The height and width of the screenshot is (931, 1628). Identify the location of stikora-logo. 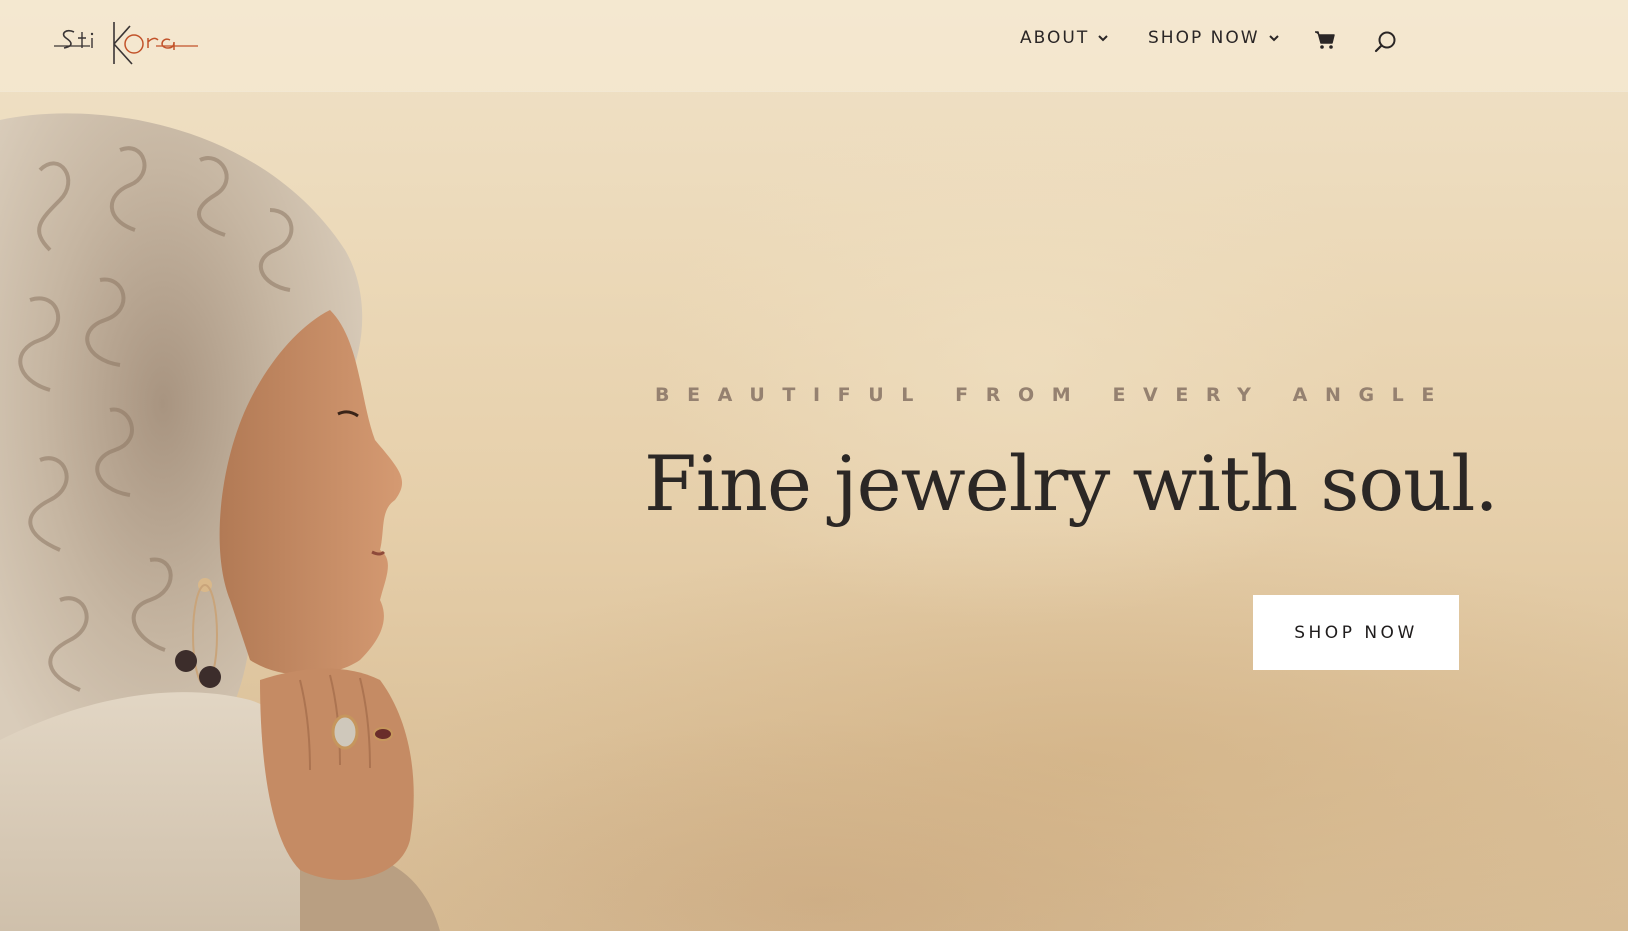
(125, 43).